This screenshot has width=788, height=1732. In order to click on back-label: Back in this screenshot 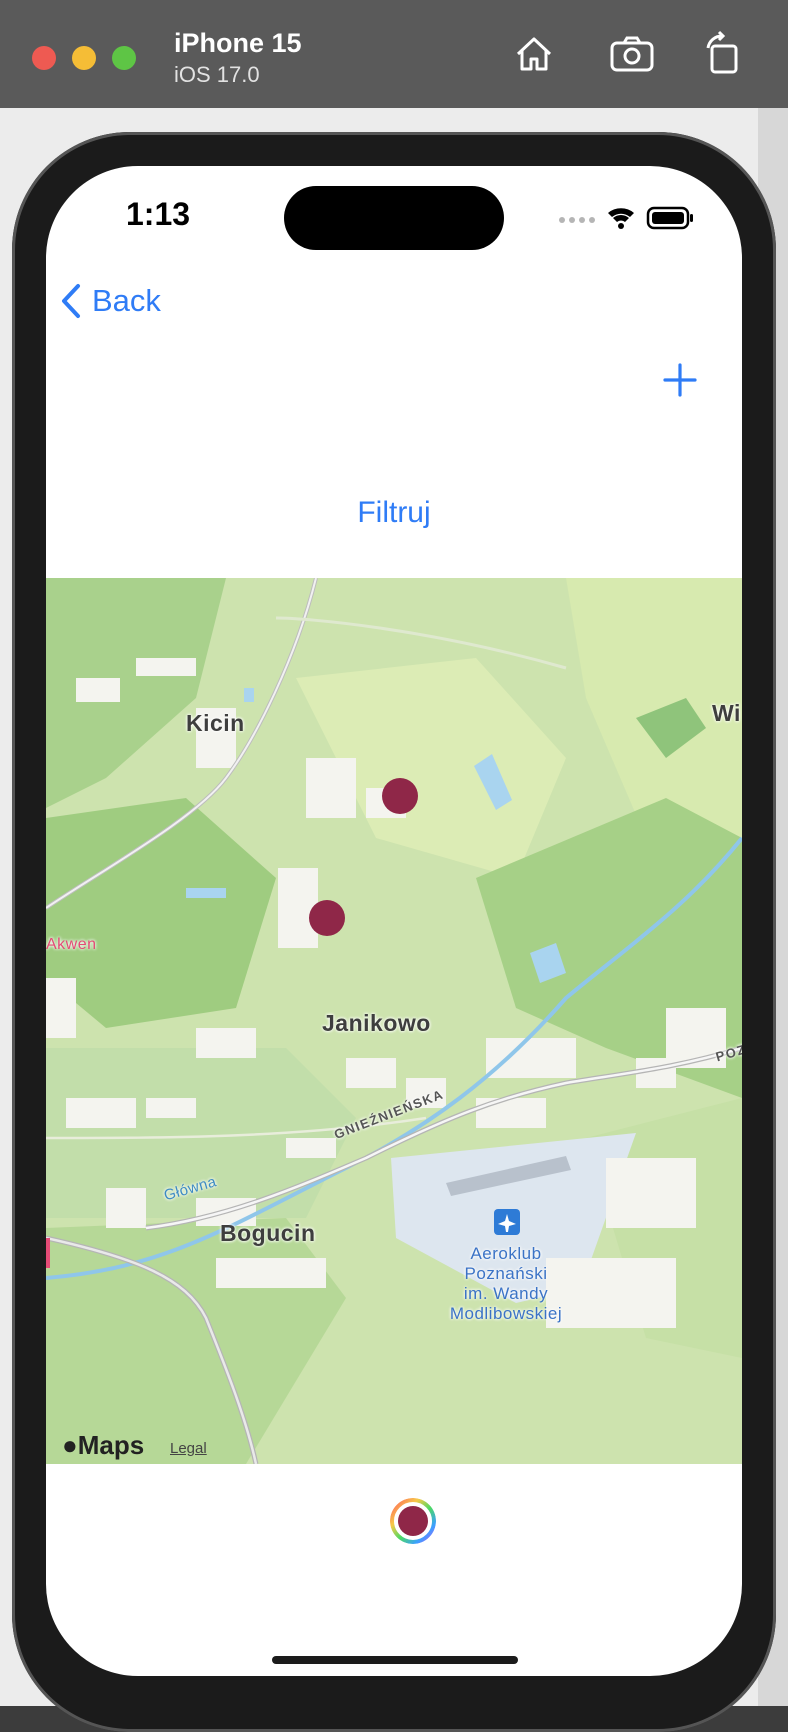, I will do `click(126, 300)`.